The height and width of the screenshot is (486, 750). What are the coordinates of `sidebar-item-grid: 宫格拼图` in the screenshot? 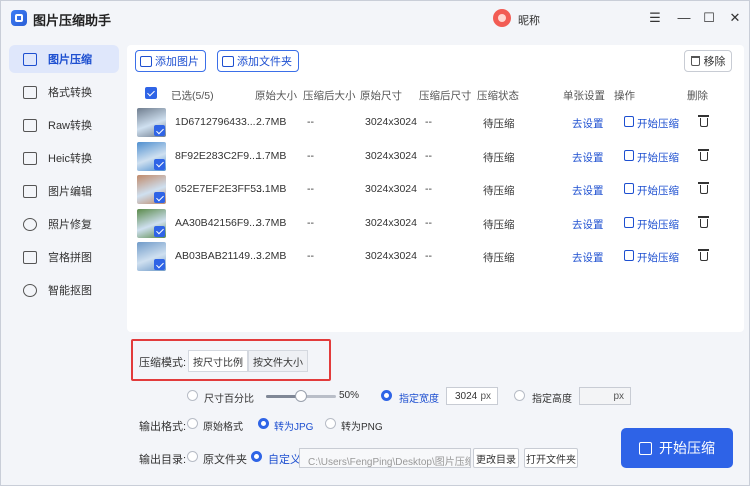 It's located at (64, 257).